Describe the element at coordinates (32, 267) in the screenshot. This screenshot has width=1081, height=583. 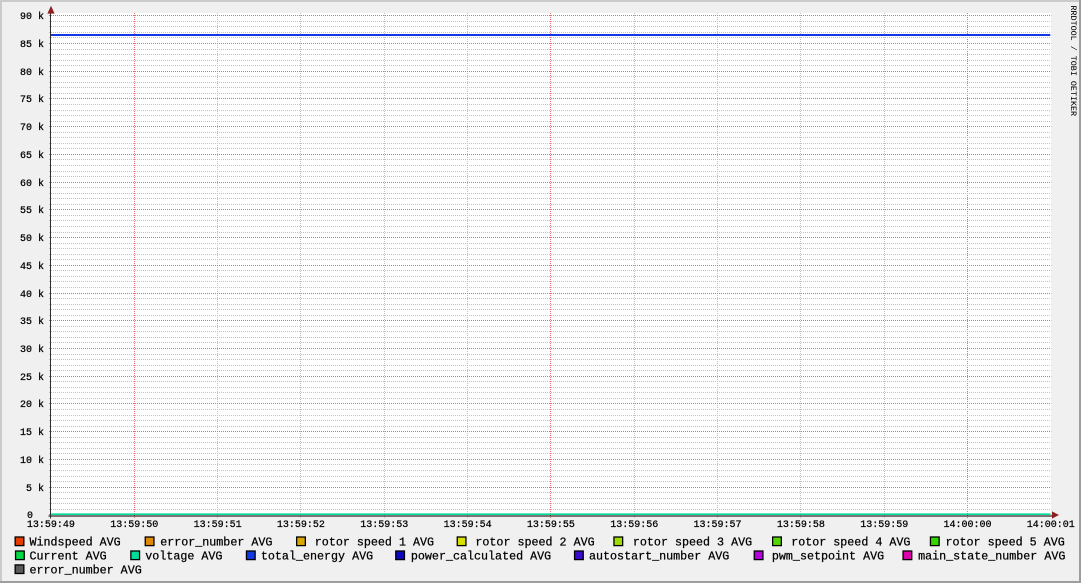
I see `svg-text: 45 k` at that location.